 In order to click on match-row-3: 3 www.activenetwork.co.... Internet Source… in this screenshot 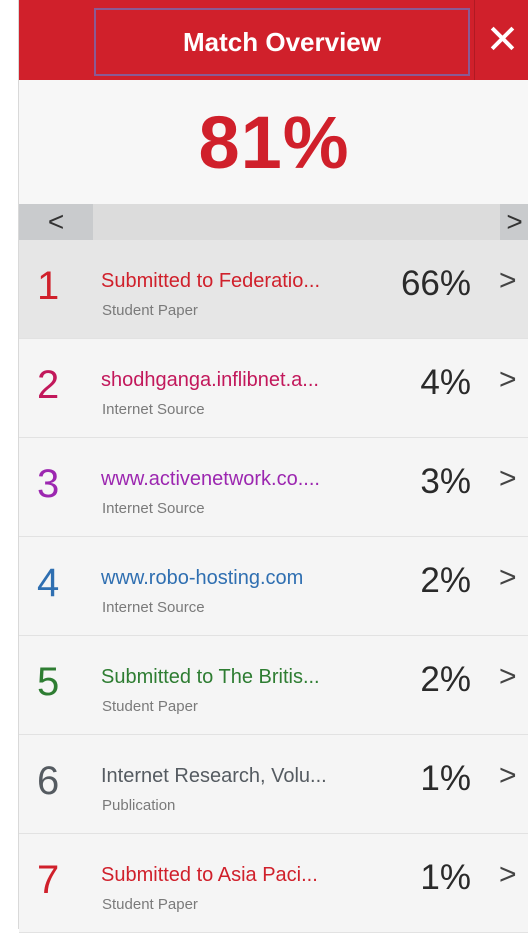, I will do `click(273, 487)`.